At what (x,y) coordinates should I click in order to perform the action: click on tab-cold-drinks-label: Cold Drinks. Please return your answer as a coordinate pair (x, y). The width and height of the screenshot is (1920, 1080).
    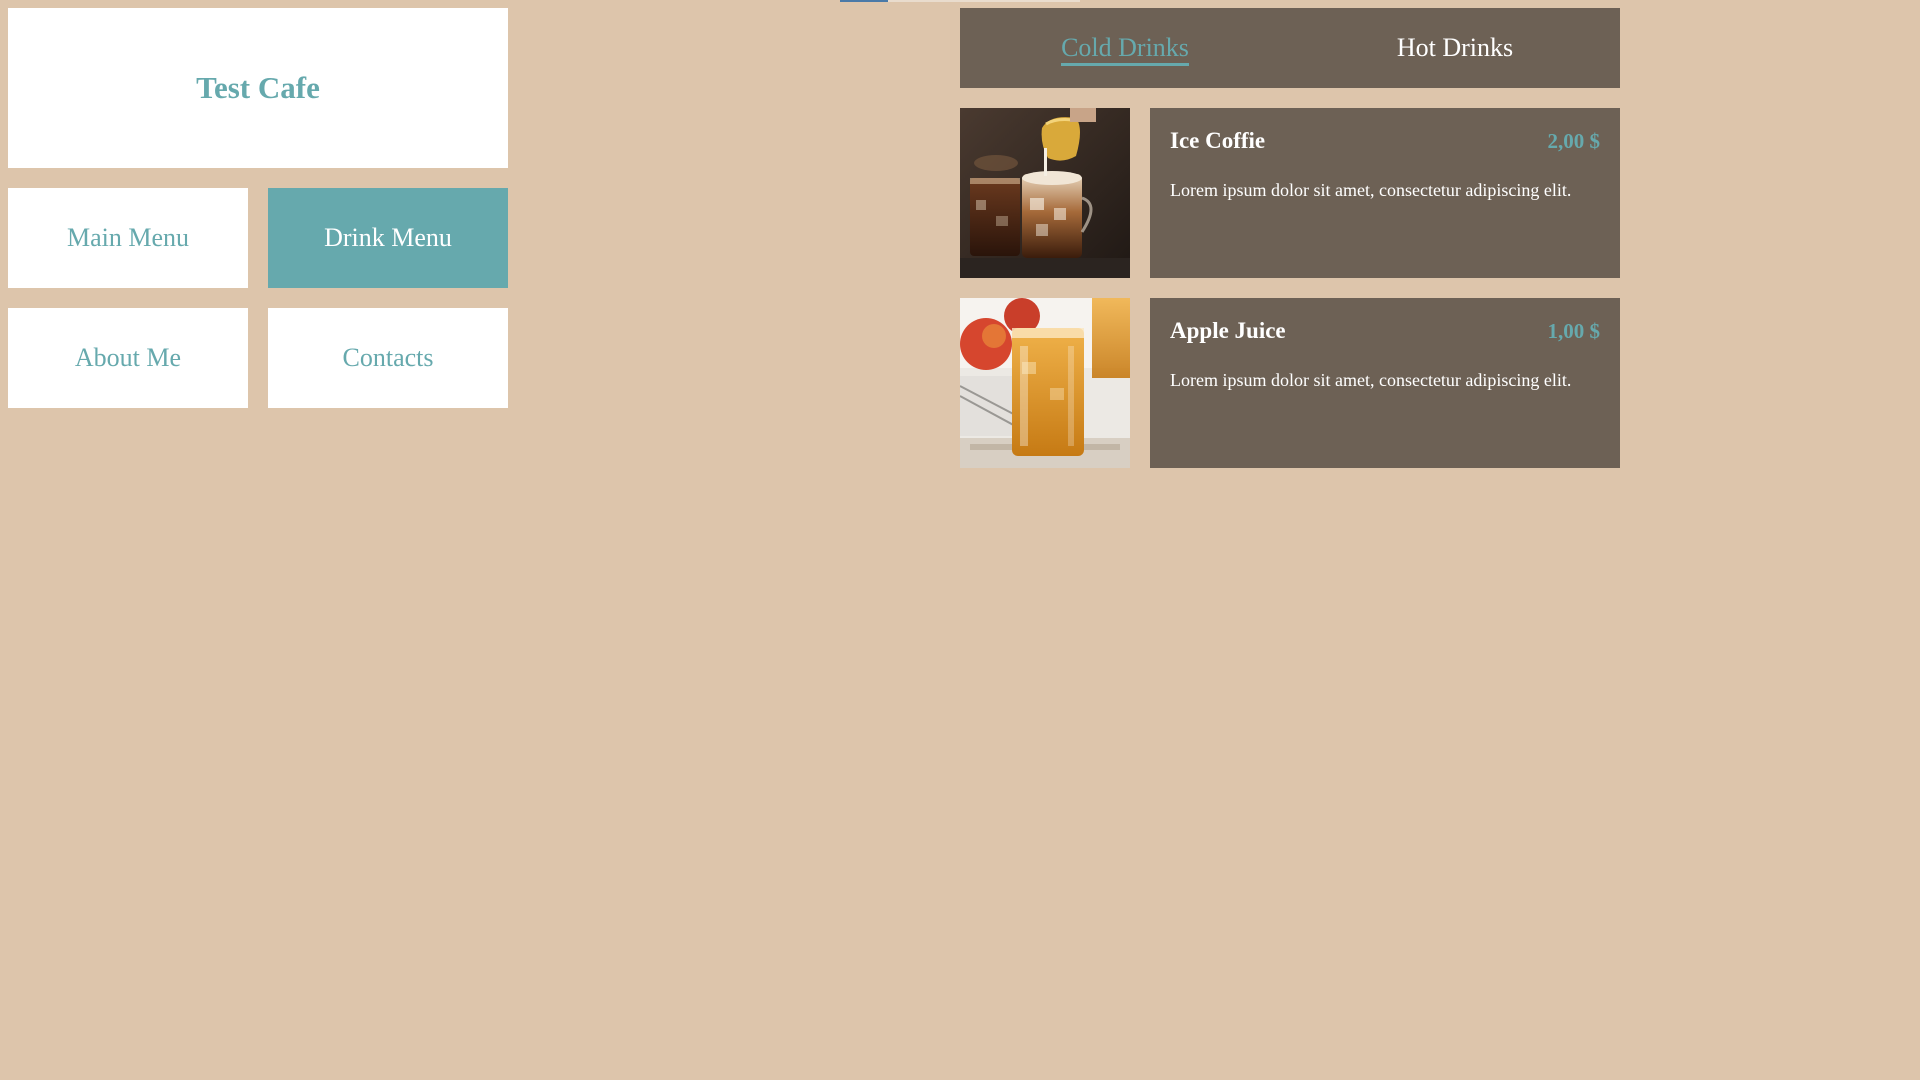
    Looking at the image, I should click on (1125, 49).